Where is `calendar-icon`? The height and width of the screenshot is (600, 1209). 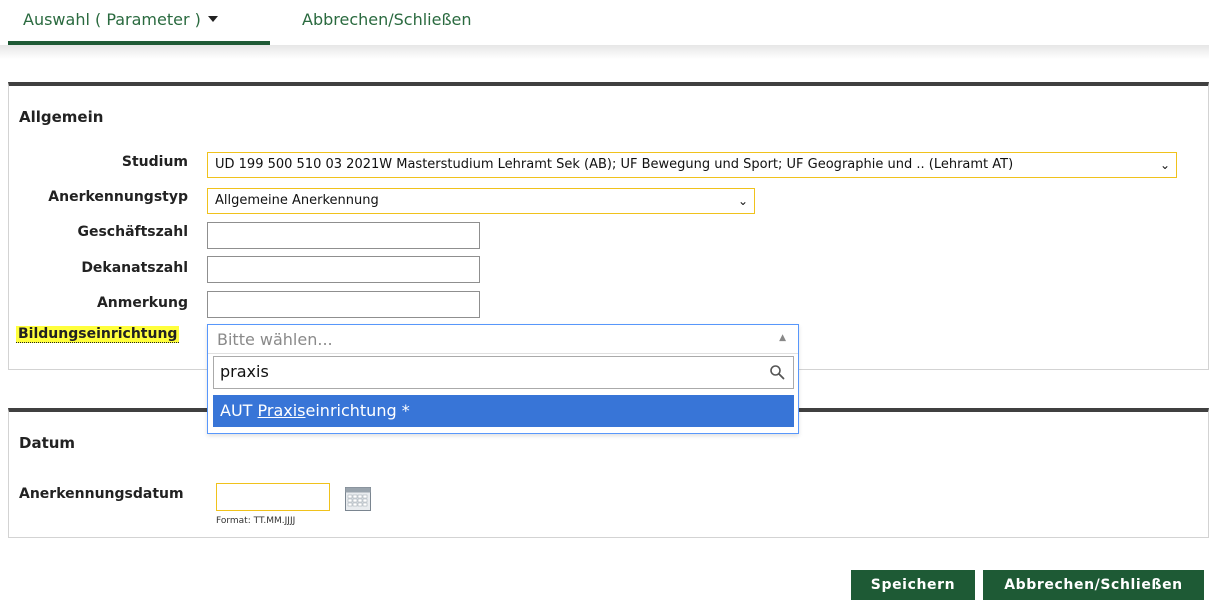 calendar-icon is located at coordinates (358, 499).